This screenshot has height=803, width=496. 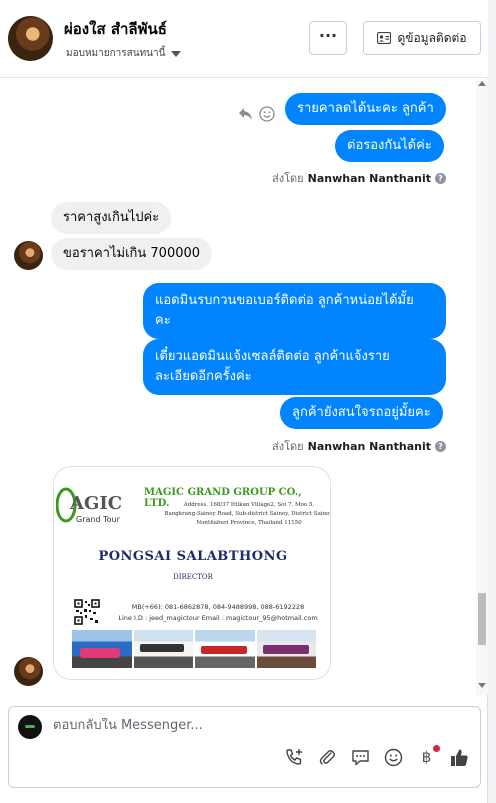 I want to click on bus-photos, so click(x=194, y=649).